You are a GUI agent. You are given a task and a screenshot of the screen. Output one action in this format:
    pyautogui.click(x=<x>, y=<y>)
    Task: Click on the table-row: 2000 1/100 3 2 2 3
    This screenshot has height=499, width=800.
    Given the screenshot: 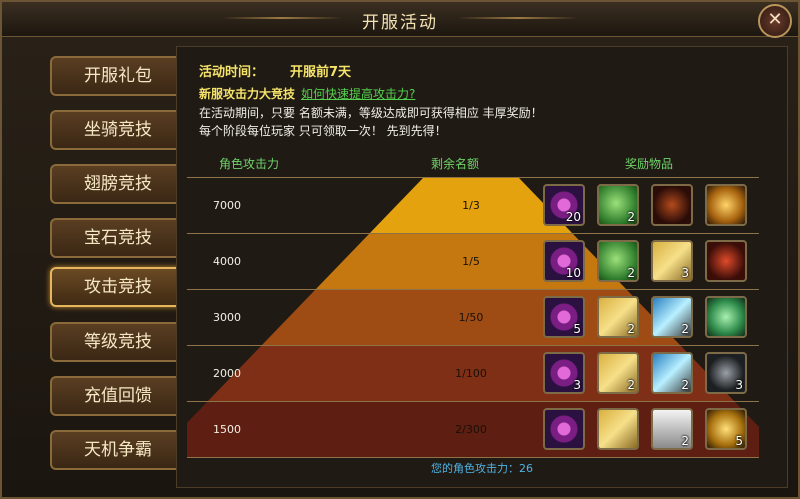 What is the action you would take?
    pyautogui.click(x=473, y=374)
    